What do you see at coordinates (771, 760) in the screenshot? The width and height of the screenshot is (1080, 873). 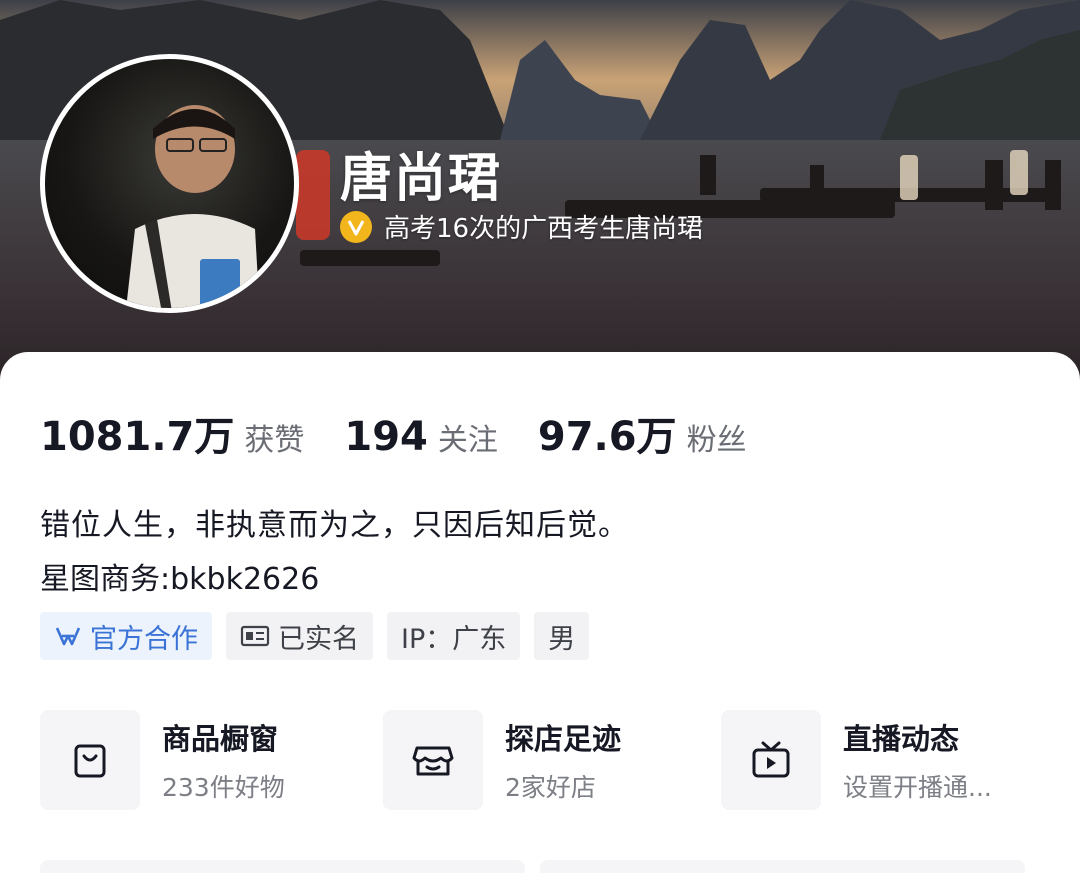 I see `tv-icon` at bounding box center [771, 760].